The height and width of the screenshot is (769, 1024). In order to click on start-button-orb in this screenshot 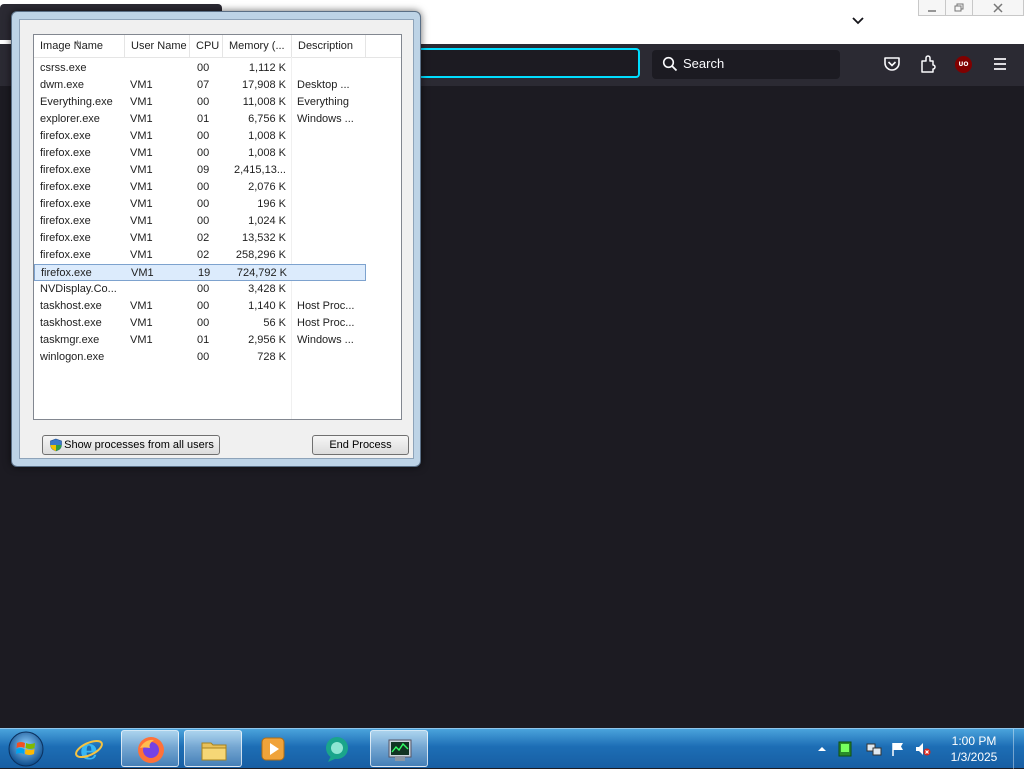, I will do `click(26, 749)`.